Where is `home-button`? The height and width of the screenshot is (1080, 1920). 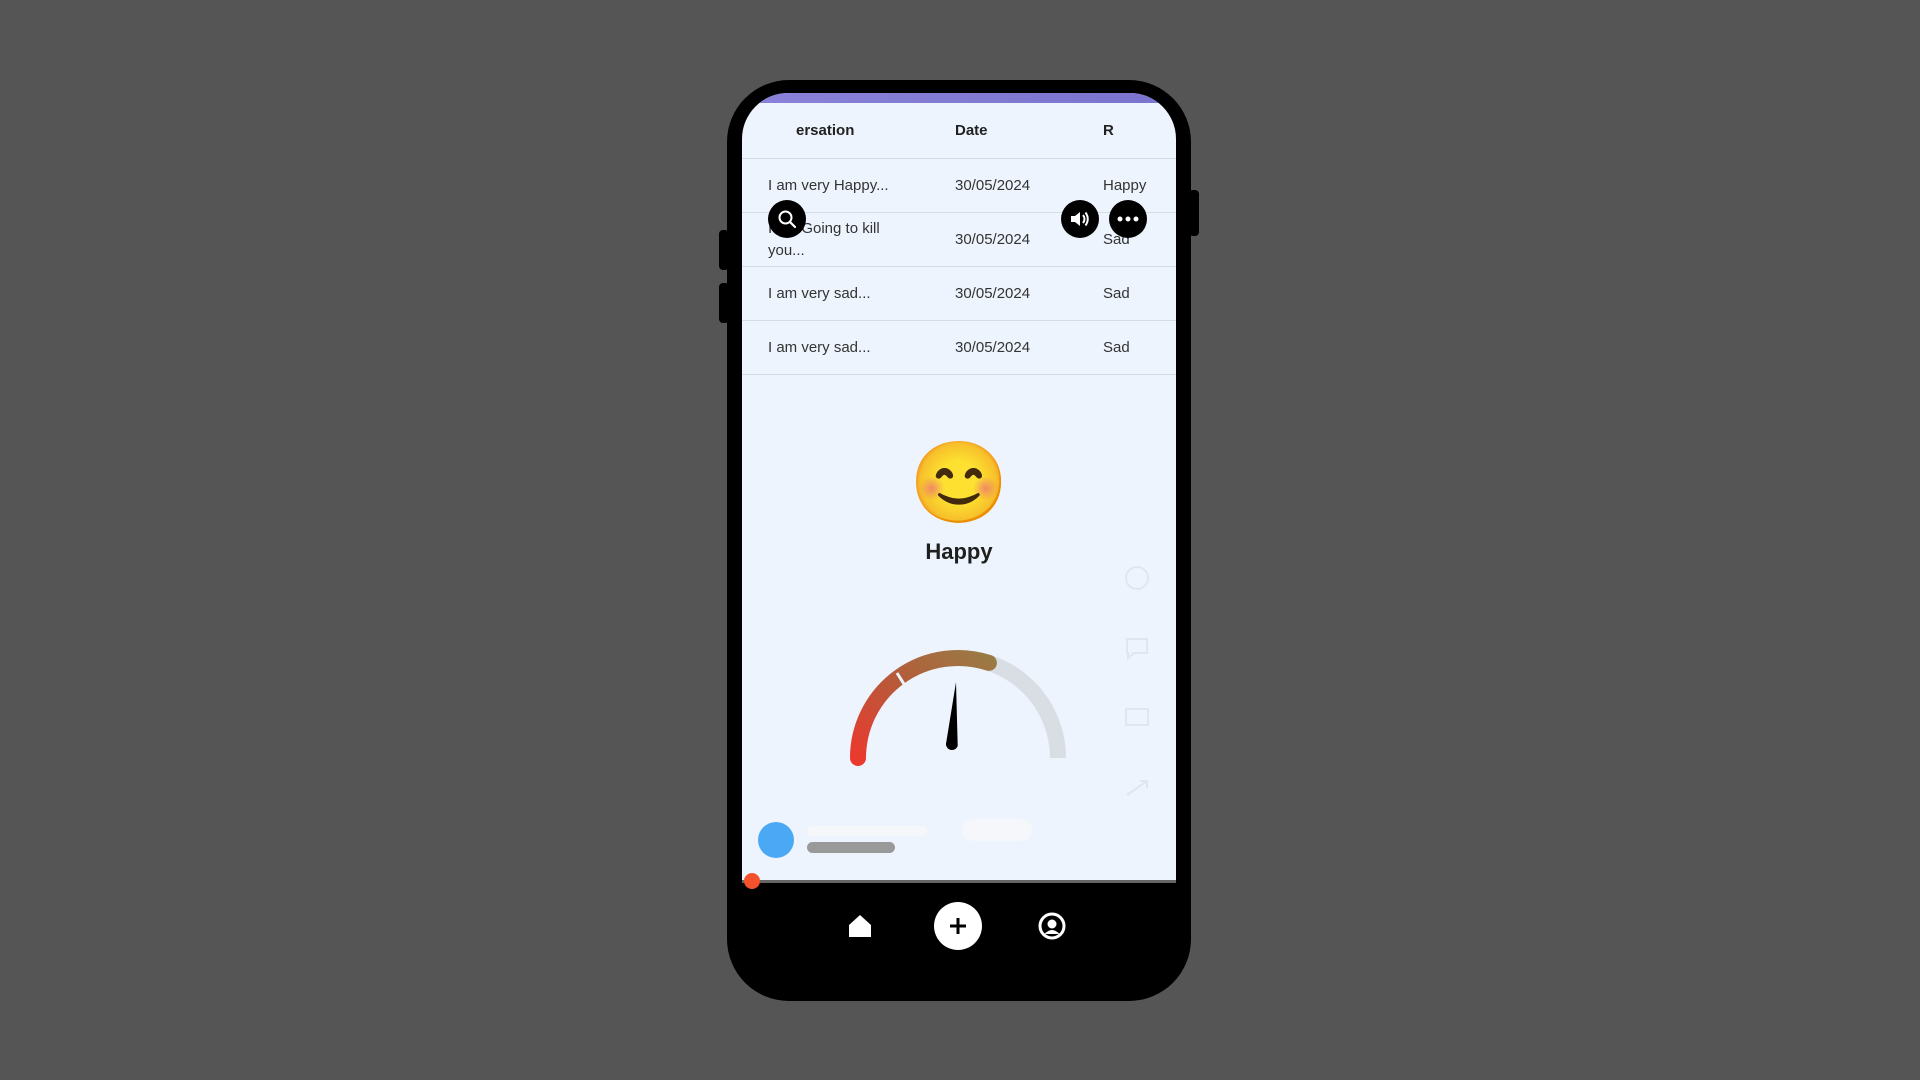
home-button is located at coordinates (860, 926).